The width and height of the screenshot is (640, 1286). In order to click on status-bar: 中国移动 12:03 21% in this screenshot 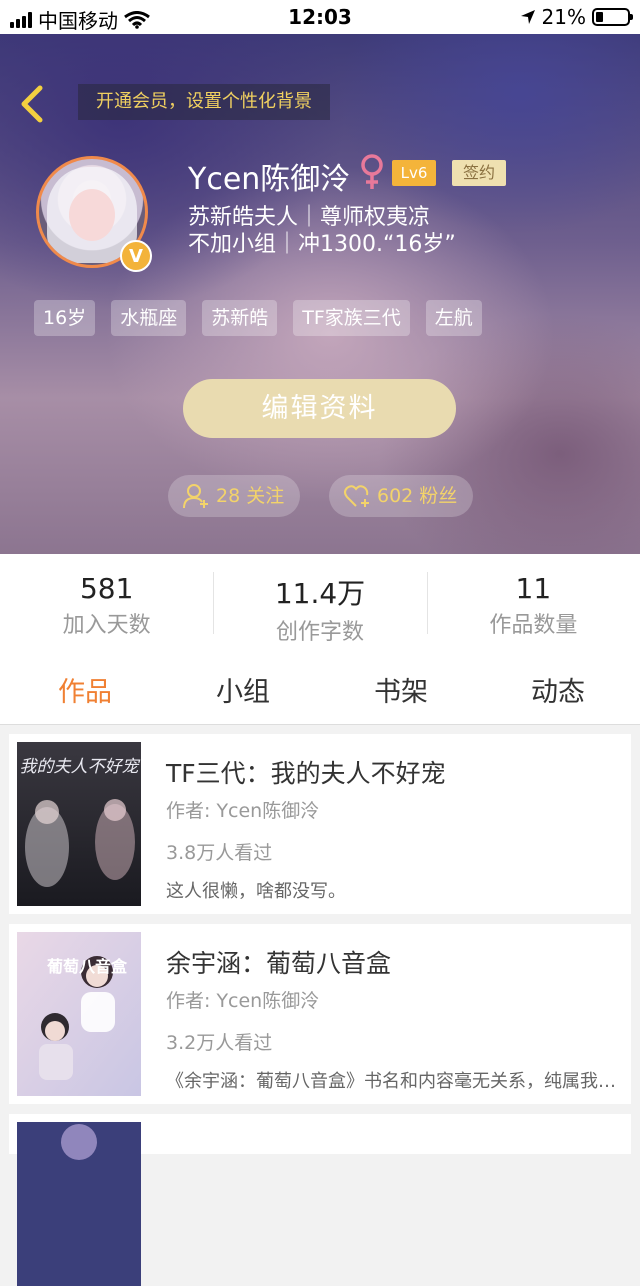, I will do `click(320, 17)`.